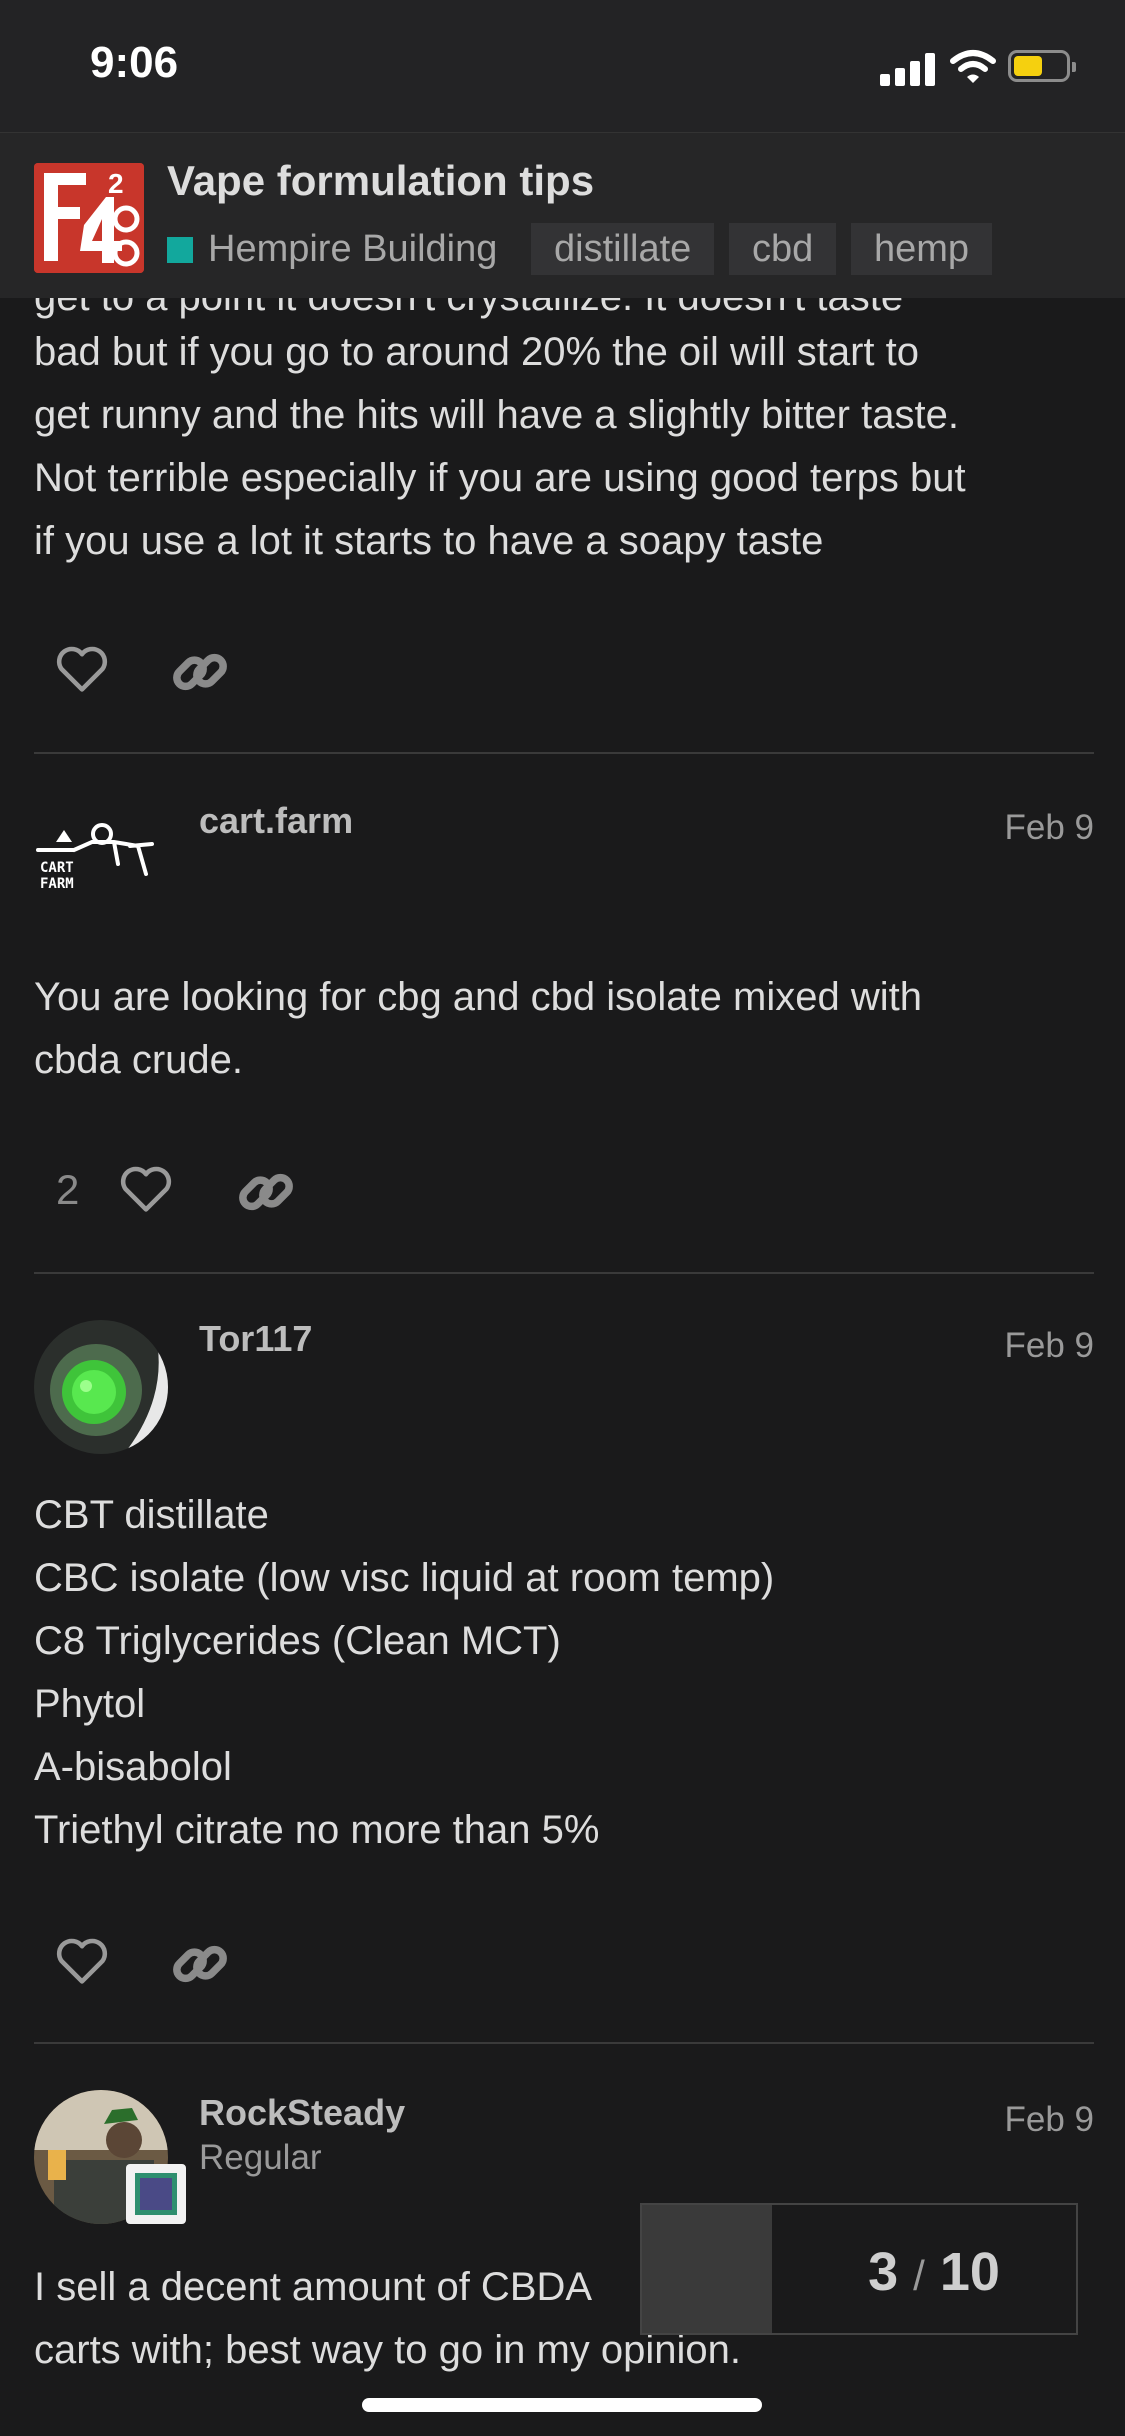 This screenshot has width=1125, height=2436. What do you see at coordinates (133, 1767) in the screenshot?
I see `post-line: A-bisabolol` at bounding box center [133, 1767].